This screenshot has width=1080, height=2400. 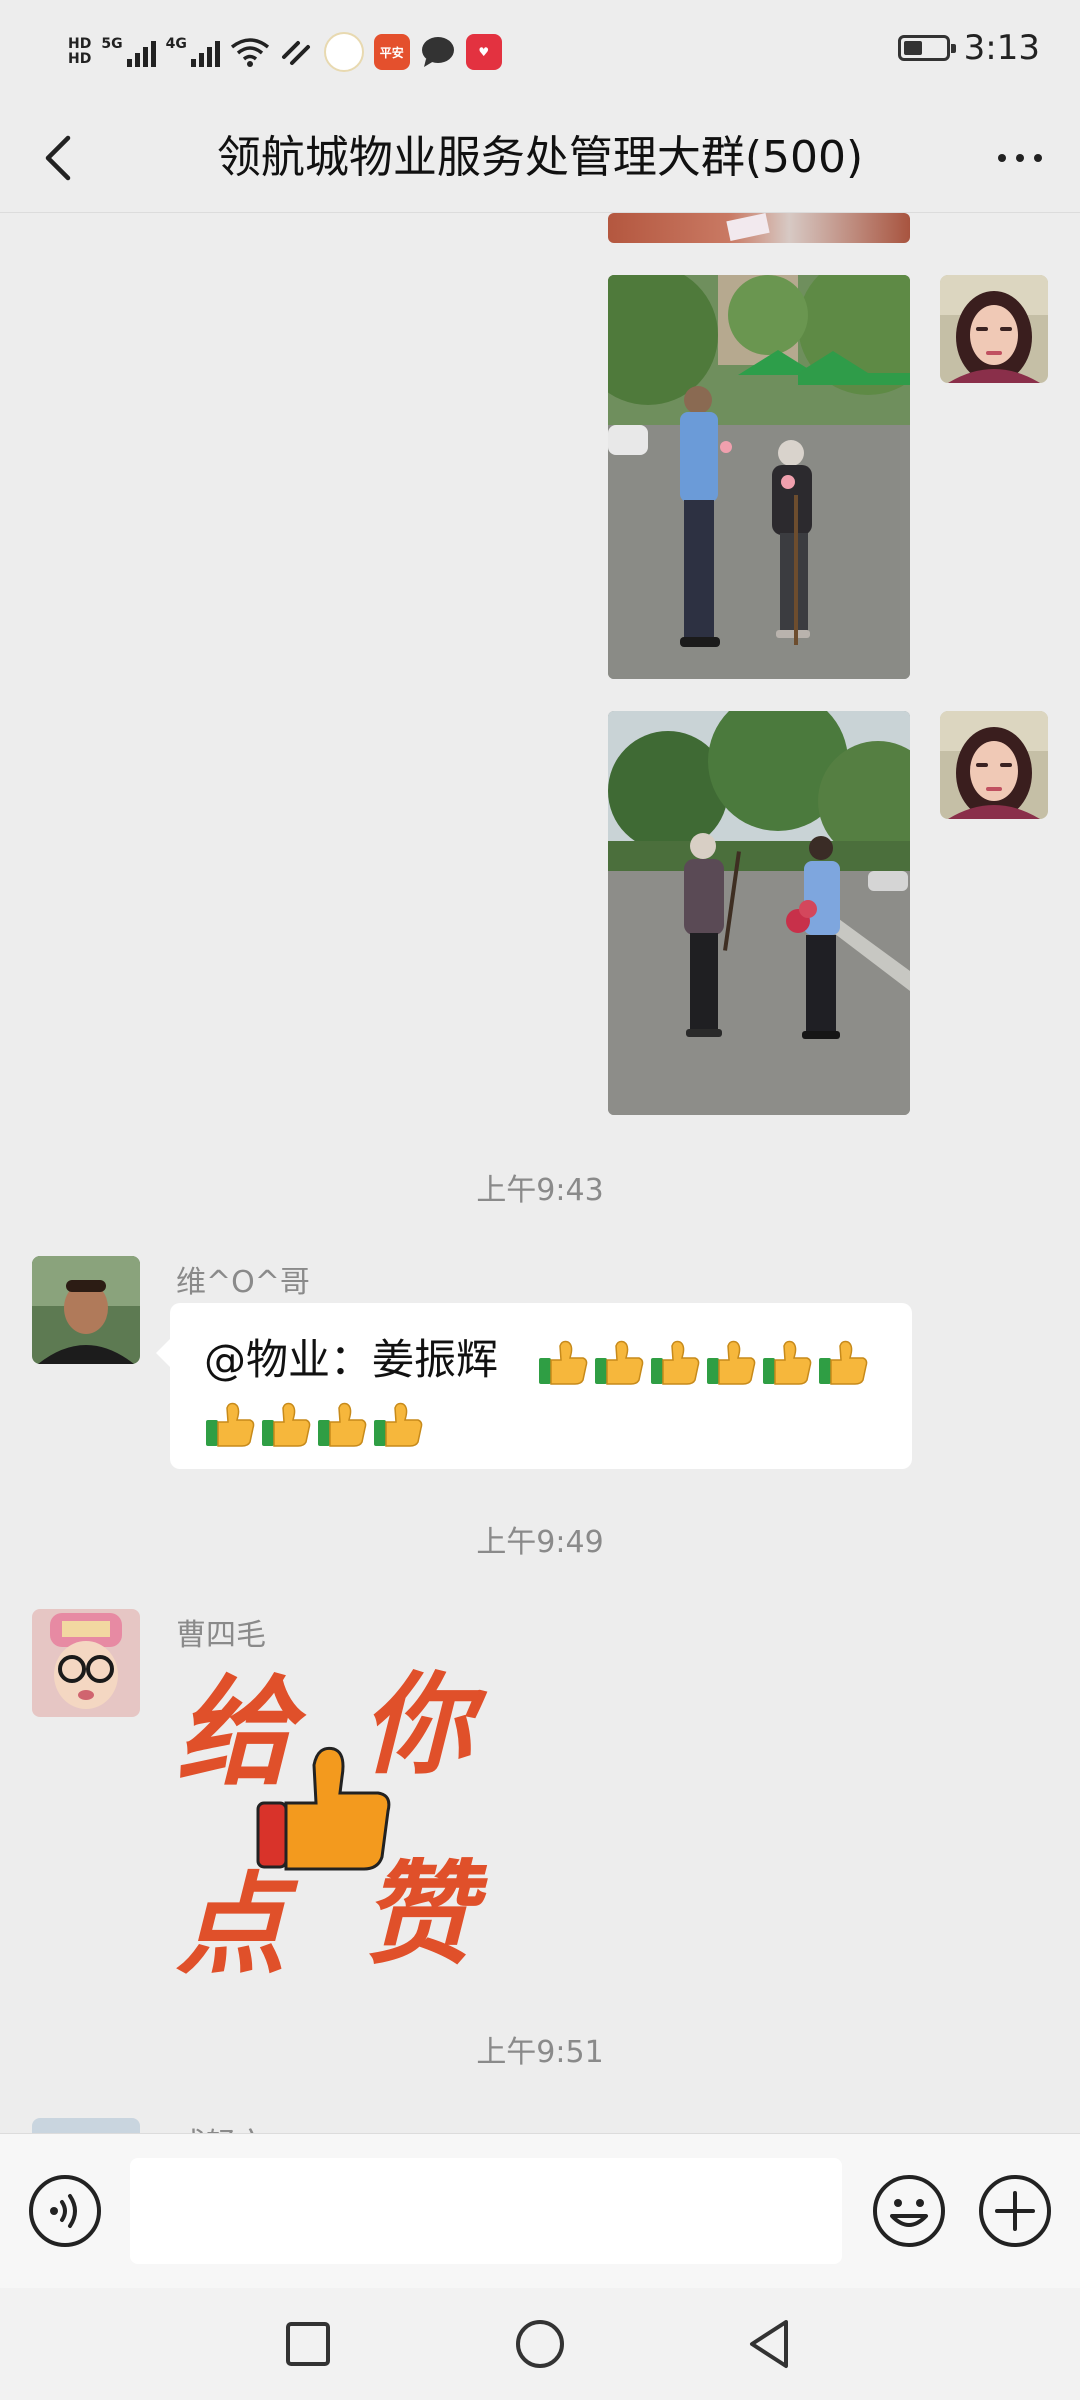 I want to click on text-message-bubble: @物业：姜振辉, so click(x=534, y=1386).